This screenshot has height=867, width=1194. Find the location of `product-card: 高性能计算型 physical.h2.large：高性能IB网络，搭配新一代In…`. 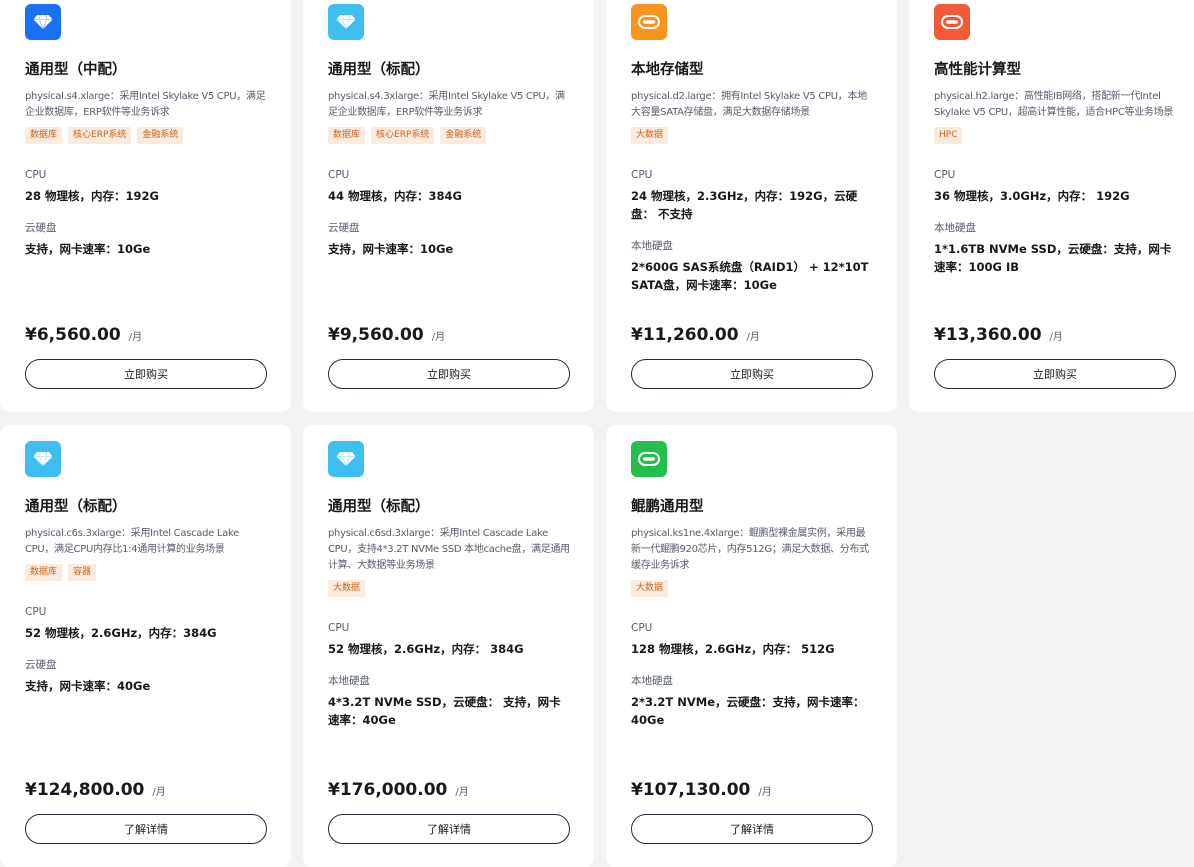

product-card: 高性能计算型 physical.h2.large：高性能IB网络，搭配新一代In… is located at coordinates (1051, 206).